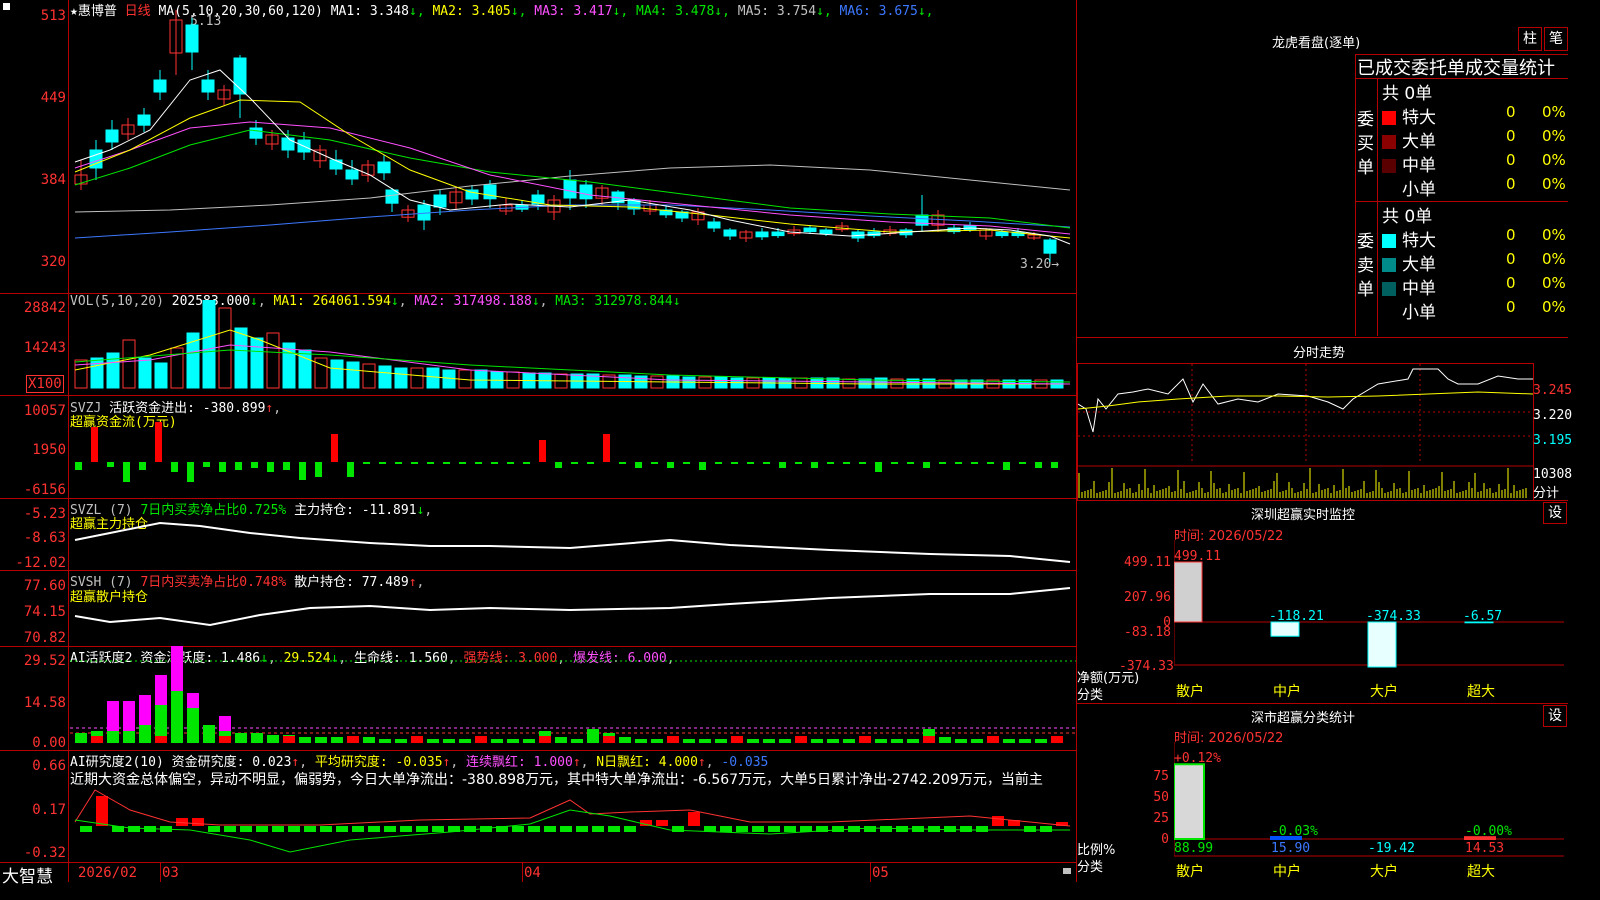 The image size is (1600, 900). What do you see at coordinates (573, 694) in the screenshot?
I see `ai1-chart` at bounding box center [573, 694].